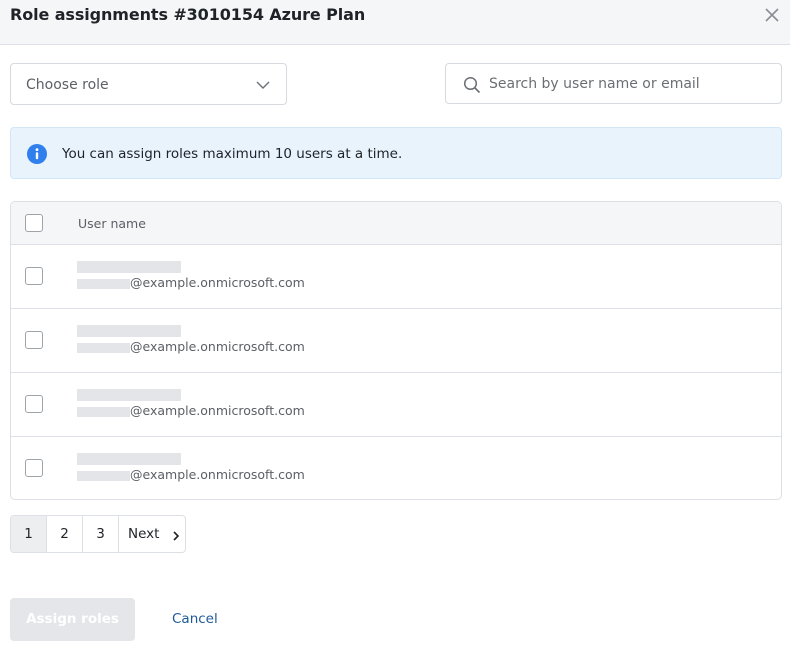  Describe the element at coordinates (629, 84) in the screenshot. I see `search-input` at that location.